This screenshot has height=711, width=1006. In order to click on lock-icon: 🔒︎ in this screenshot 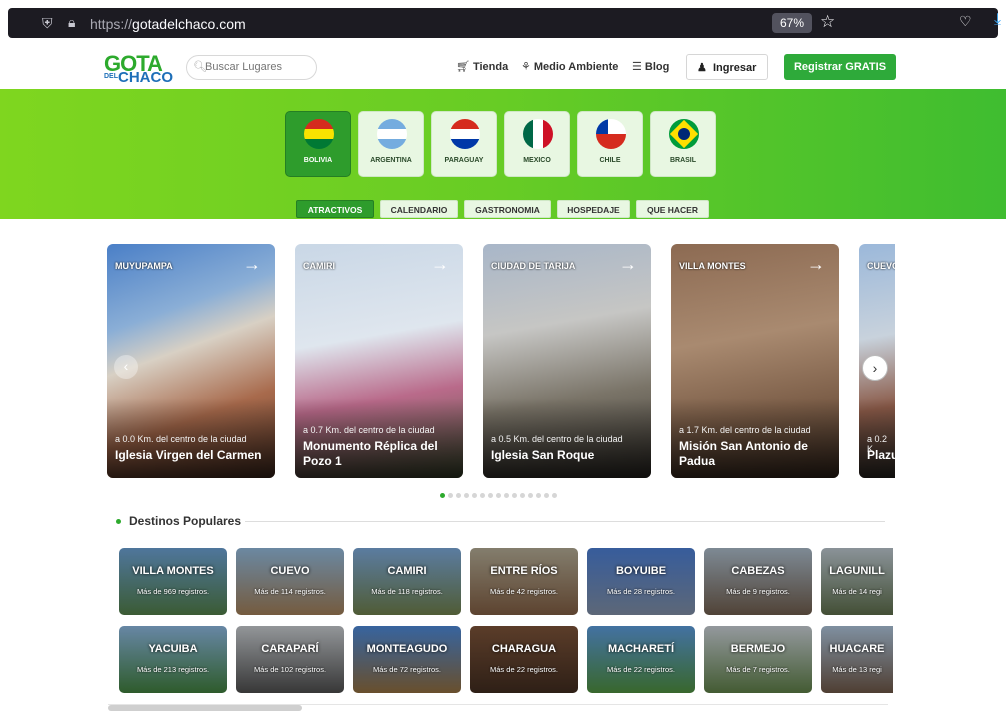, I will do `click(71, 22)`.